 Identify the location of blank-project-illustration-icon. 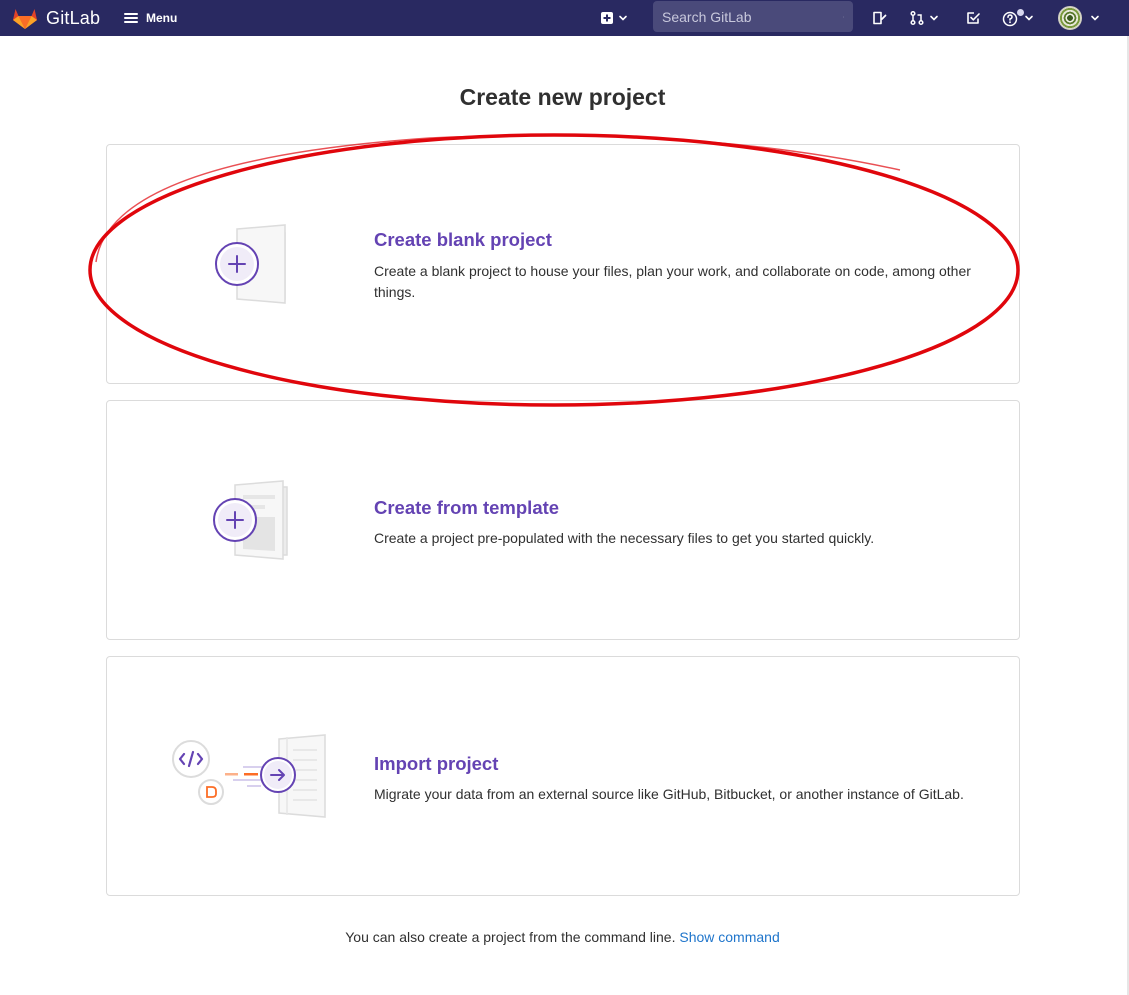
(250, 264).